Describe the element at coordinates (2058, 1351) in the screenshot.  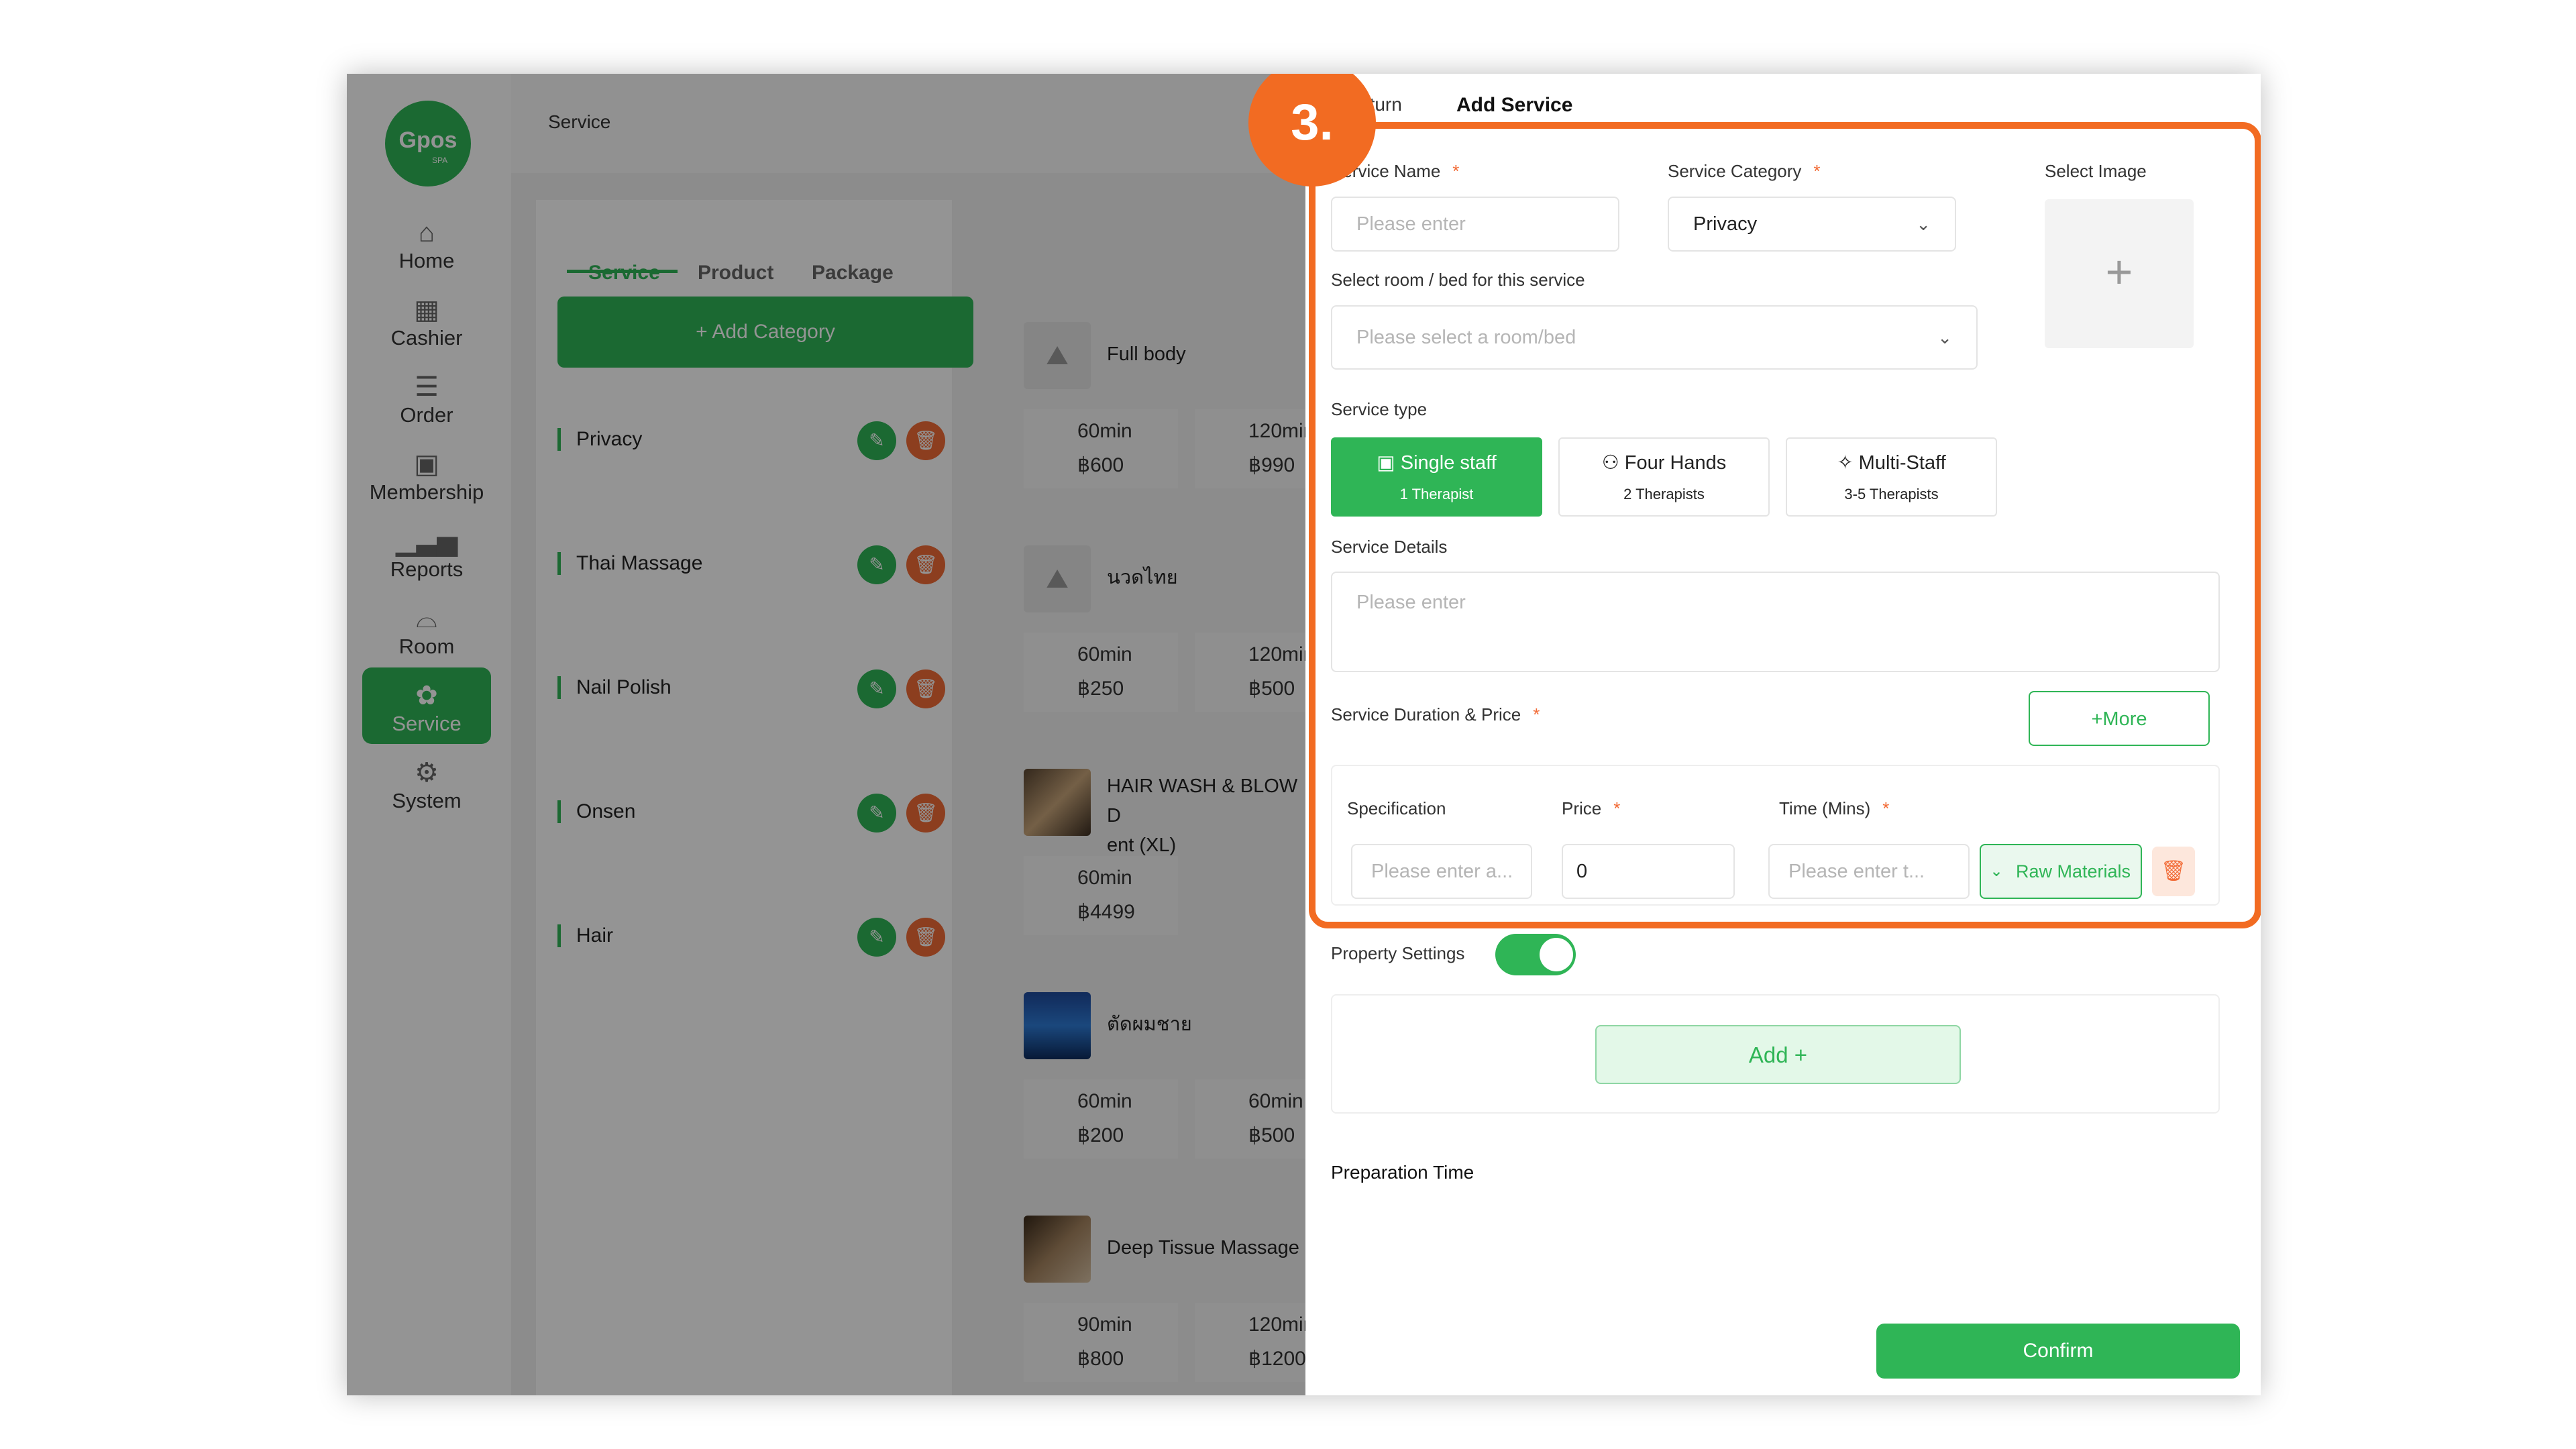
I see `confirm-button: Confirm` at that location.